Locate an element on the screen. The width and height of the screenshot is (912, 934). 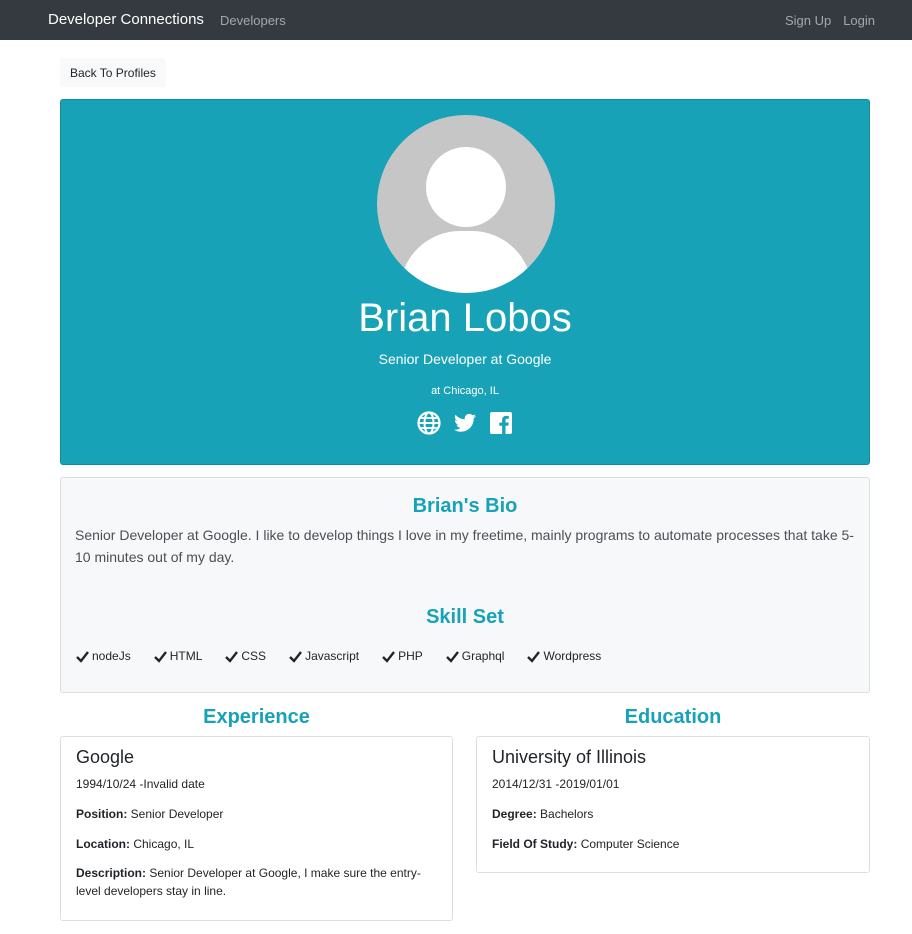
social-links is located at coordinates (465, 423).